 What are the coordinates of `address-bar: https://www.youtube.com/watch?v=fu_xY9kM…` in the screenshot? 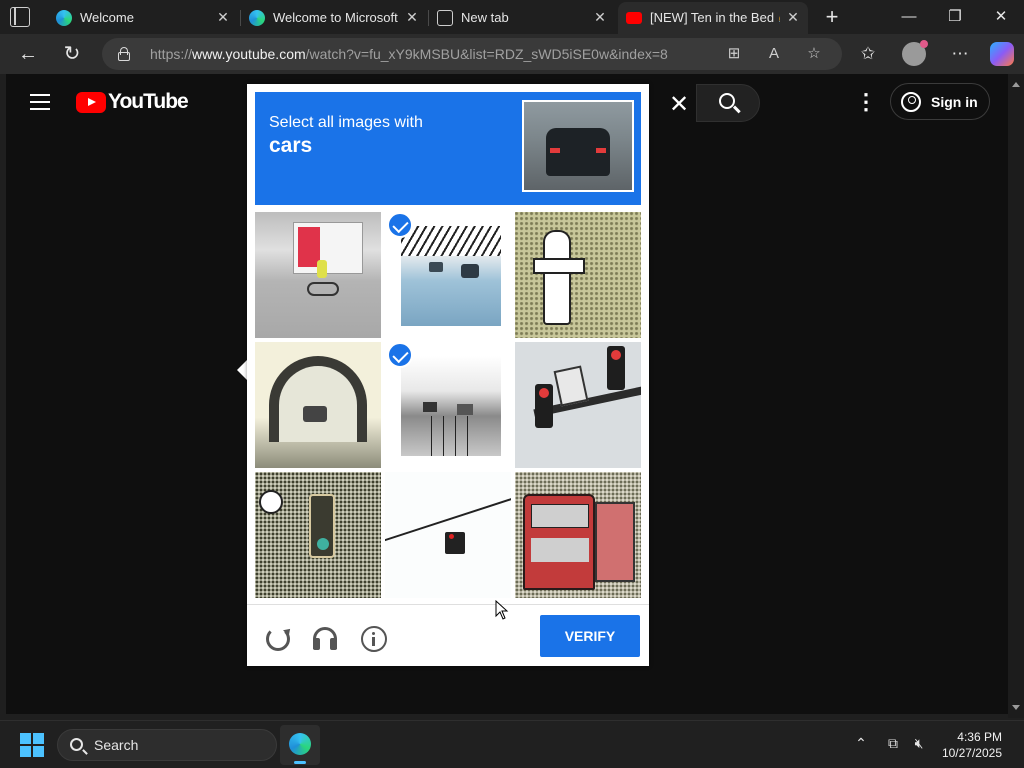 It's located at (472, 54).